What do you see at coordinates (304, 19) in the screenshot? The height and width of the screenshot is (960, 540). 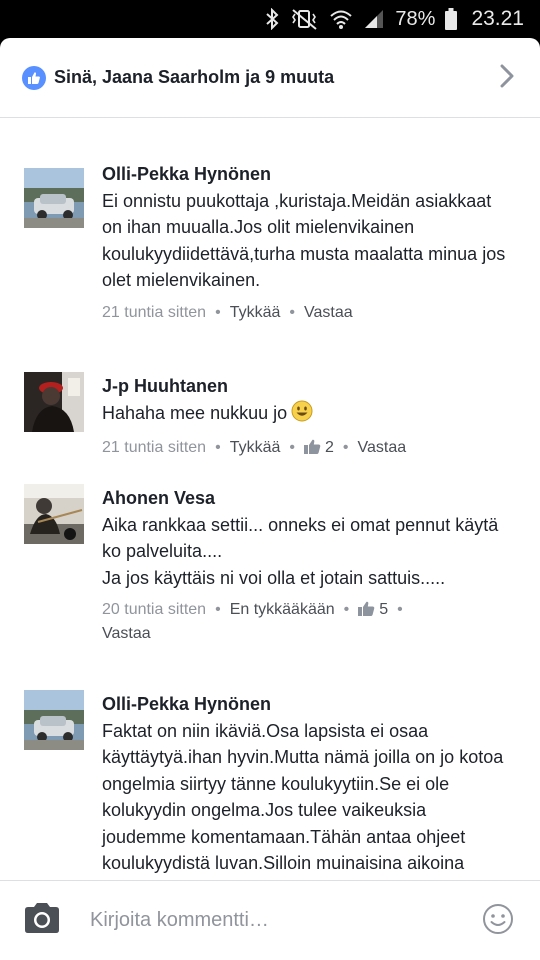 I see `vibrate-mute-icon` at bounding box center [304, 19].